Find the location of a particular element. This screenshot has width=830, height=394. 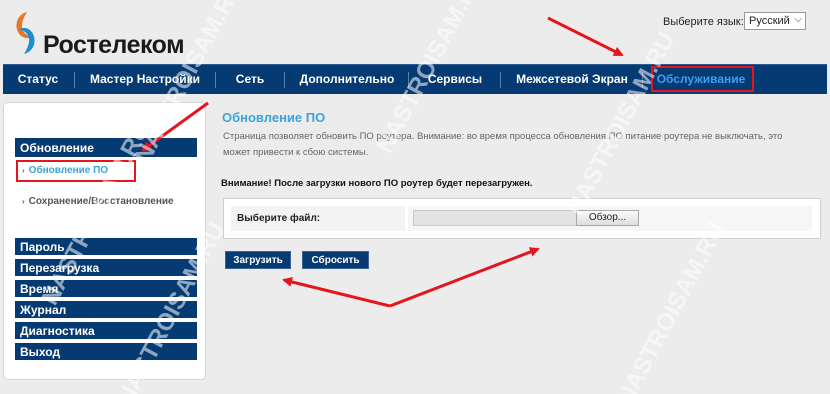

brand-name: Ростелеком is located at coordinates (114, 45).